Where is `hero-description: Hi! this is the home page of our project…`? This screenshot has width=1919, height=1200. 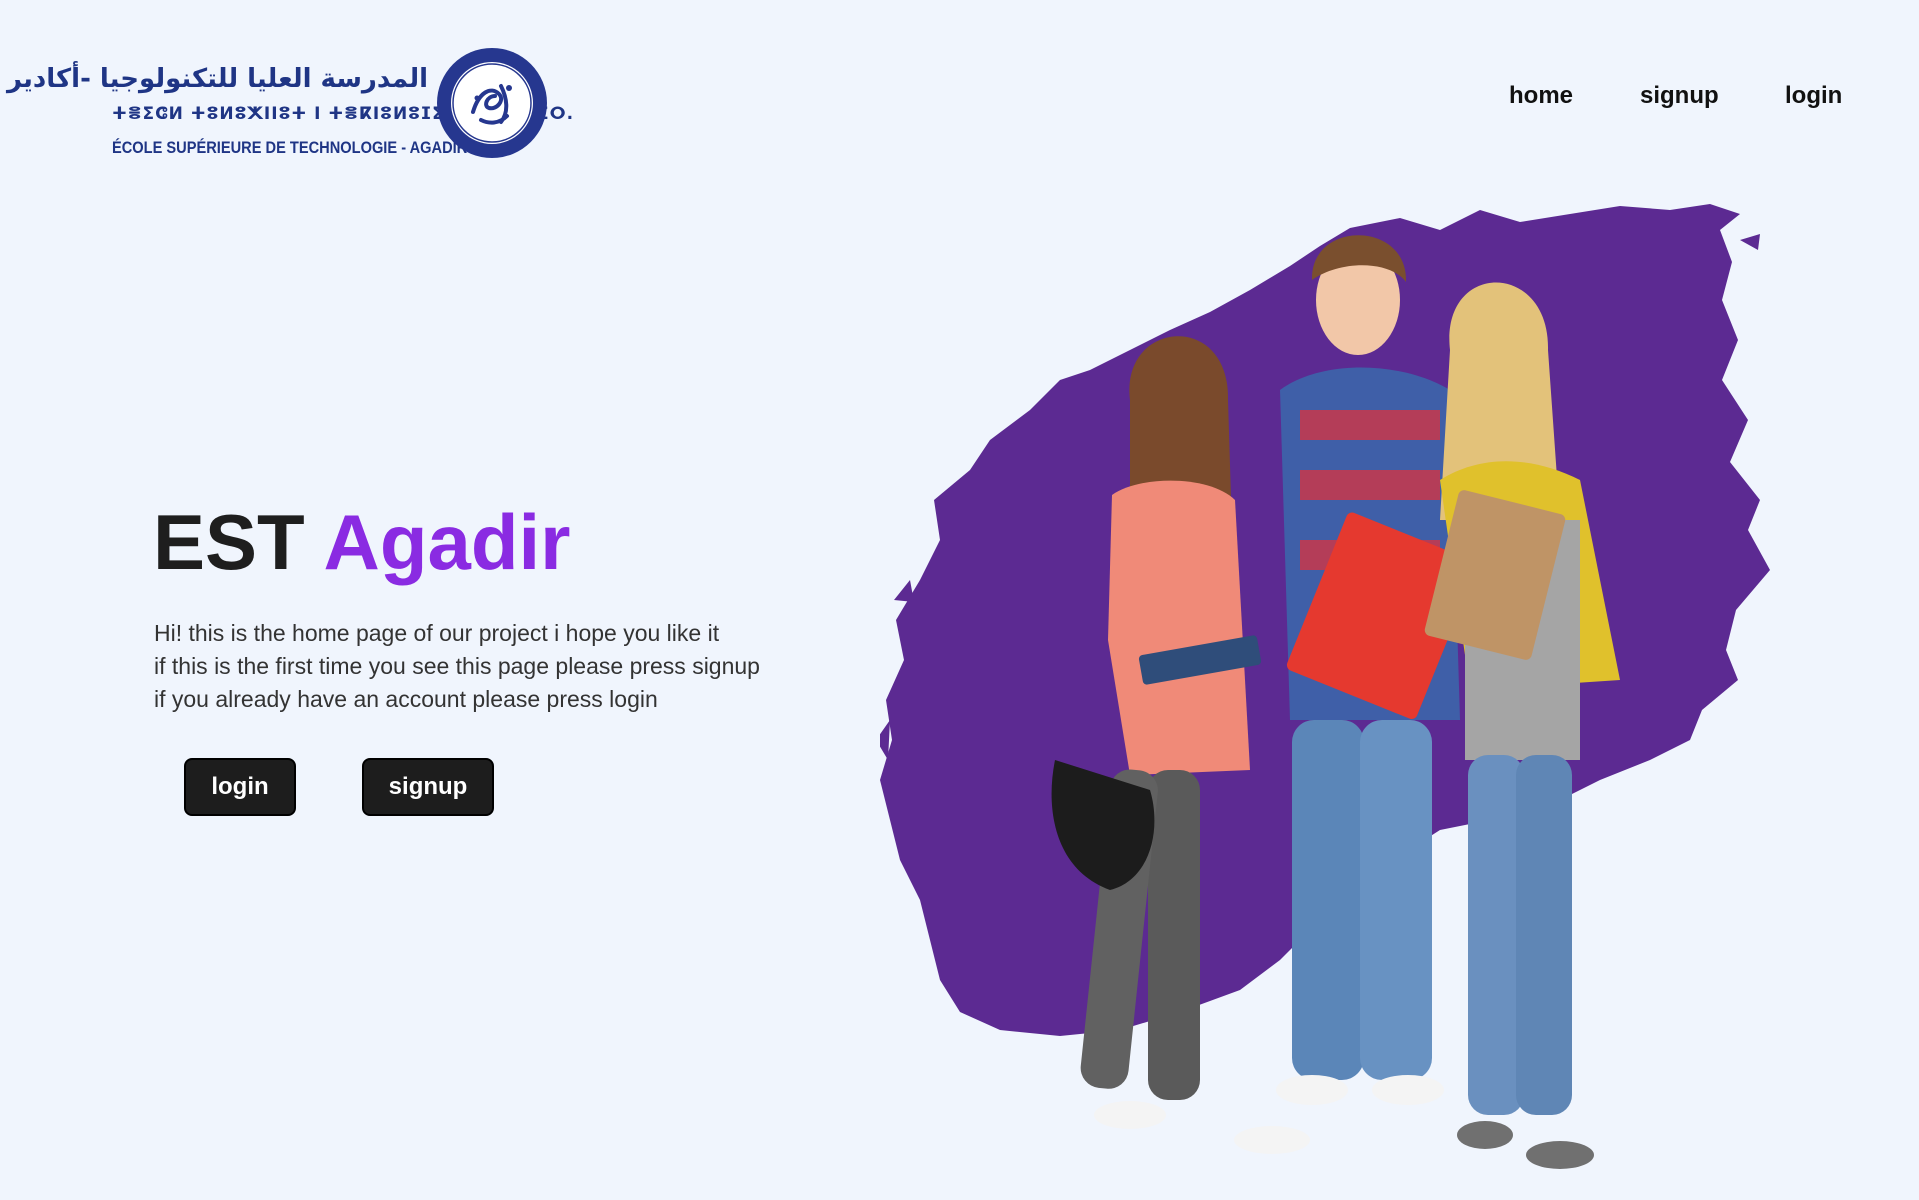 hero-description: Hi! this is the home page of our project… is located at coordinates (457, 666).